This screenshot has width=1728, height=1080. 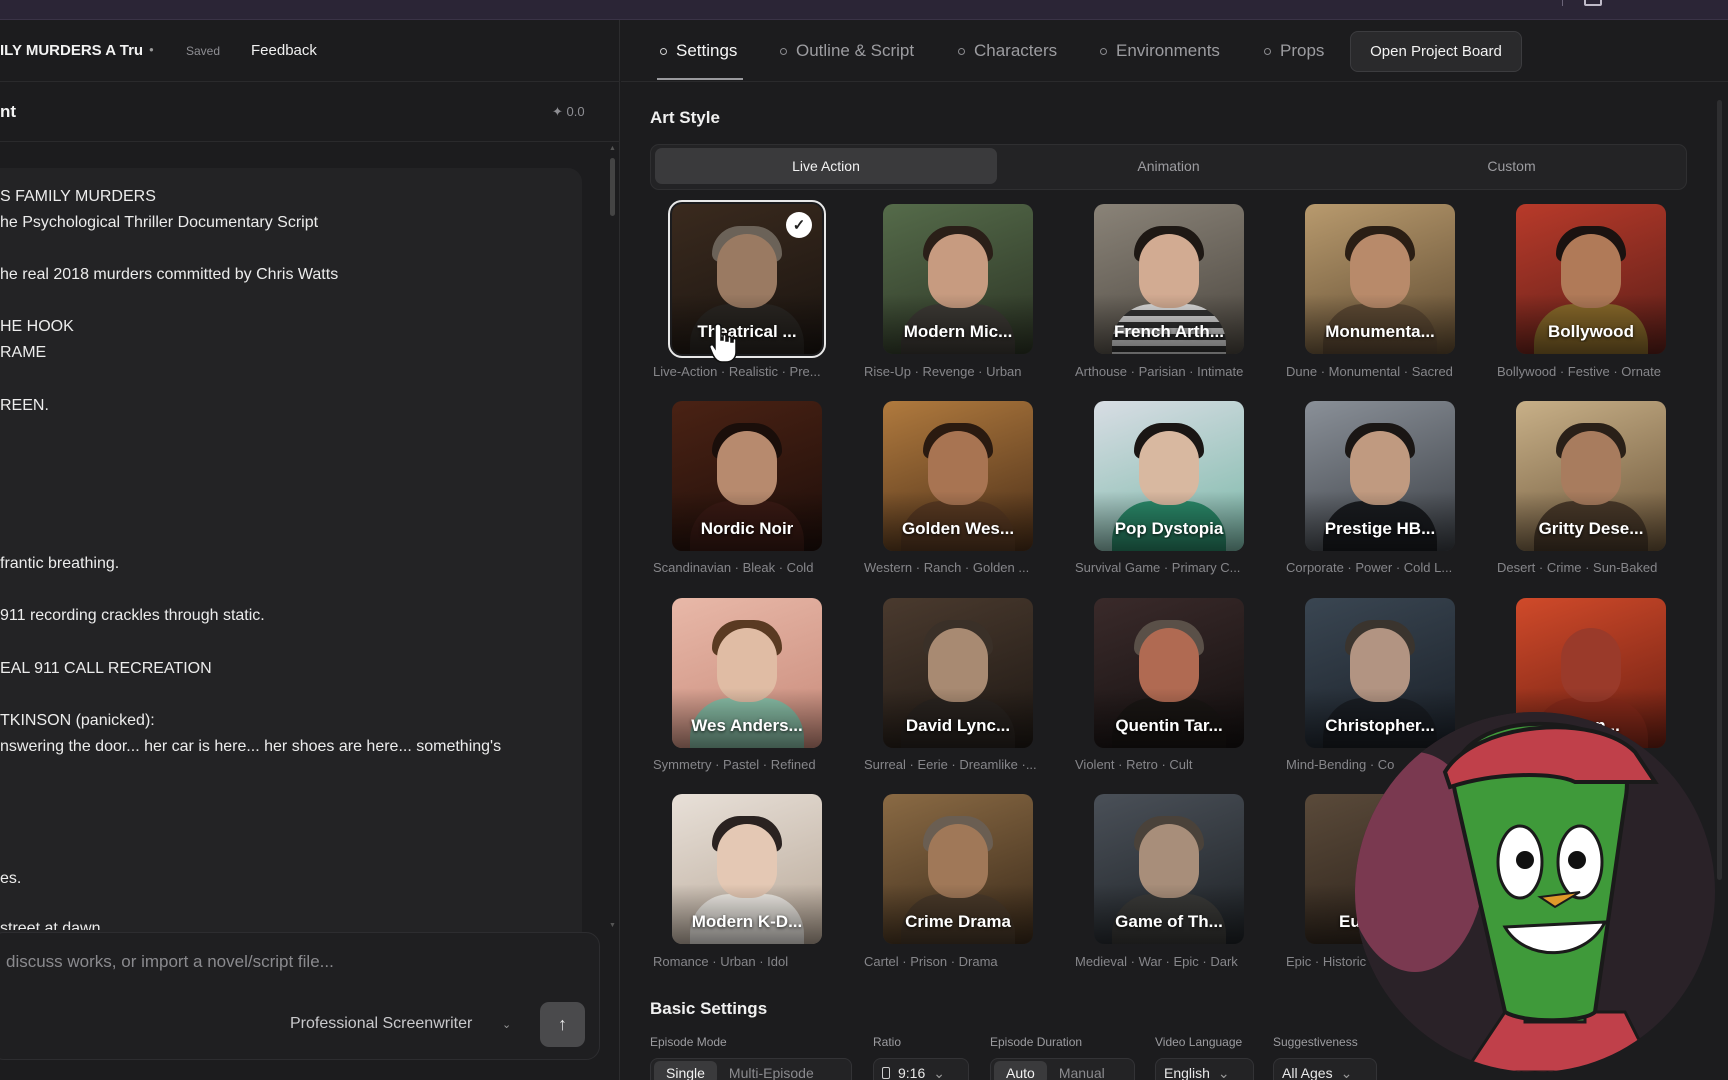 What do you see at coordinates (24, 405) in the screenshot?
I see `script-line: REEN.` at bounding box center [24, 405].